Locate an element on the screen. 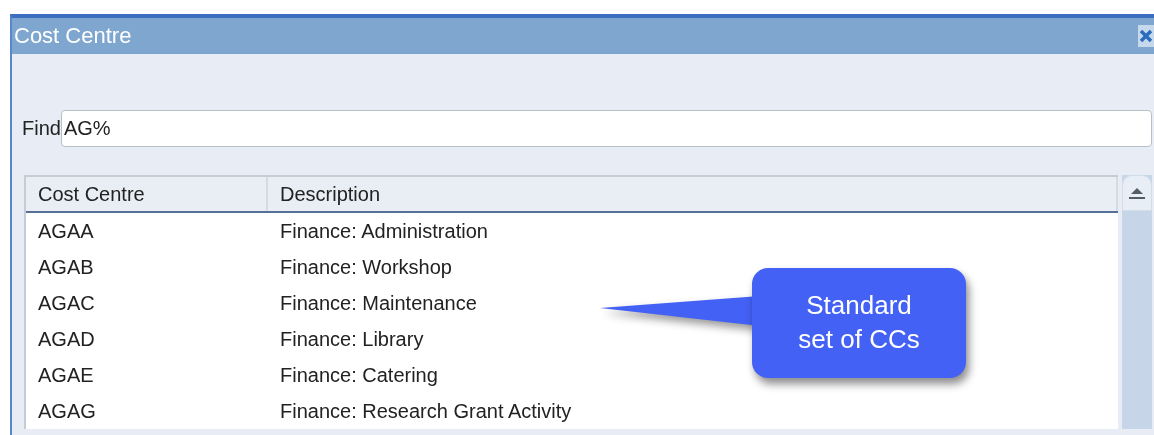 The width and height of the screenshot is (1154, 435). table-cell: AGAC is located at coordinates (66, 302).